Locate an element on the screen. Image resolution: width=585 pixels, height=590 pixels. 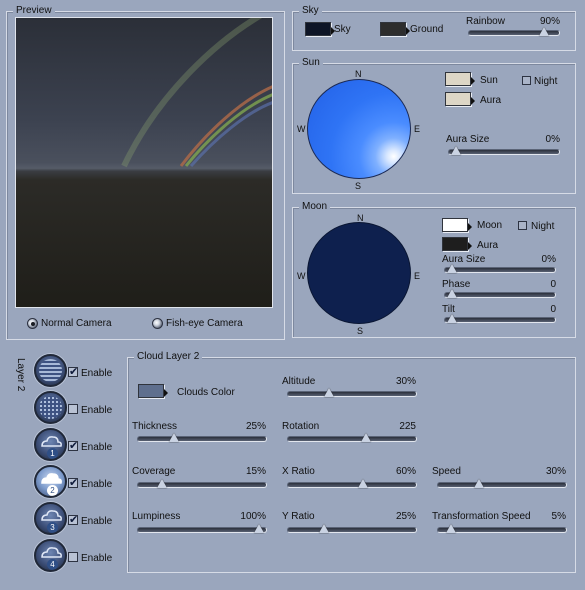
sun-aura-label: Aura is located at coordinates (491, 100).